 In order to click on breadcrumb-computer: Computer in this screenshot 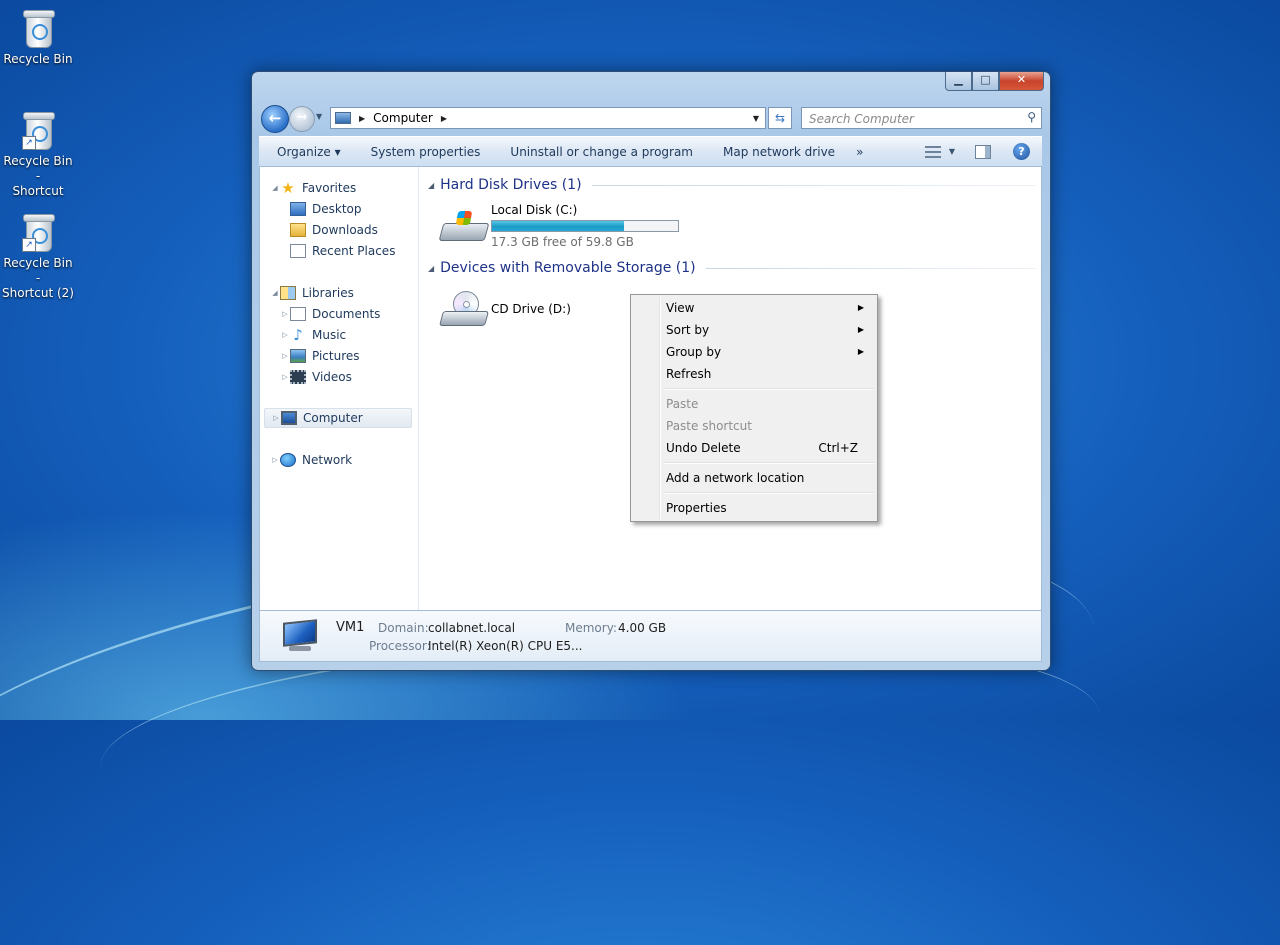, I will do `click(403, 118)`.